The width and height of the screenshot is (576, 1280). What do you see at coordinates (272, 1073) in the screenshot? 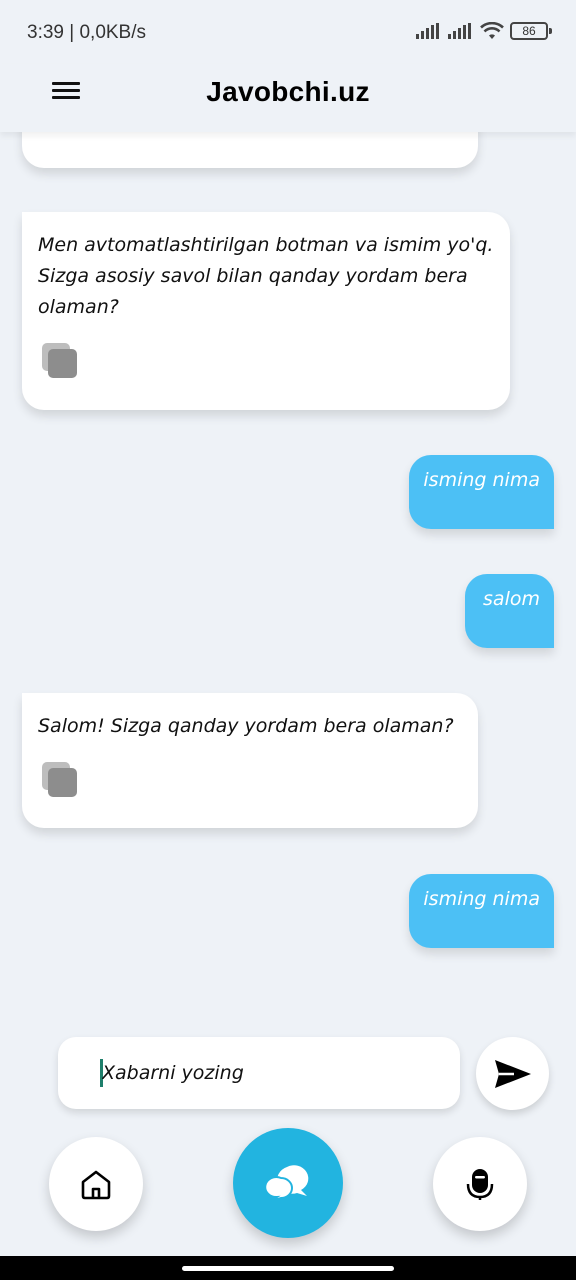
I see `message-input` at bounding box center [272, 1073].